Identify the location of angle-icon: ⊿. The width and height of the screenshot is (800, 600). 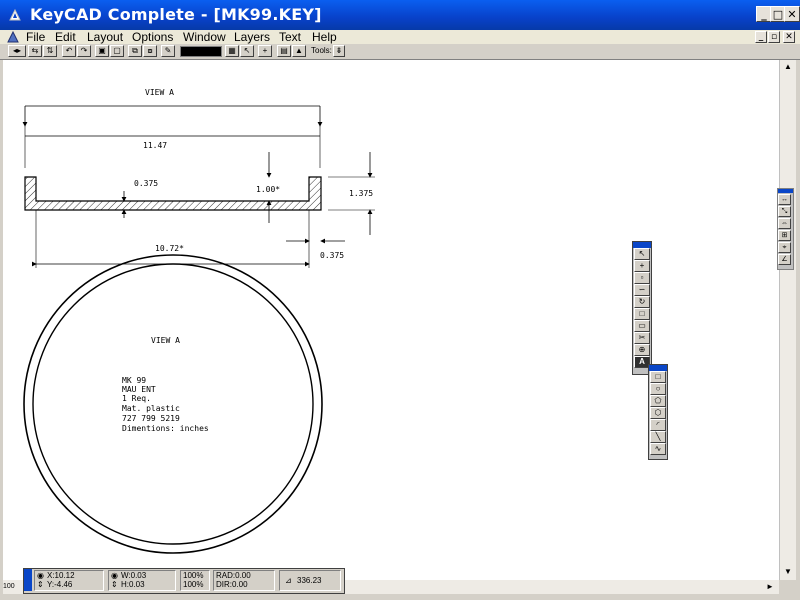
(288, 580).